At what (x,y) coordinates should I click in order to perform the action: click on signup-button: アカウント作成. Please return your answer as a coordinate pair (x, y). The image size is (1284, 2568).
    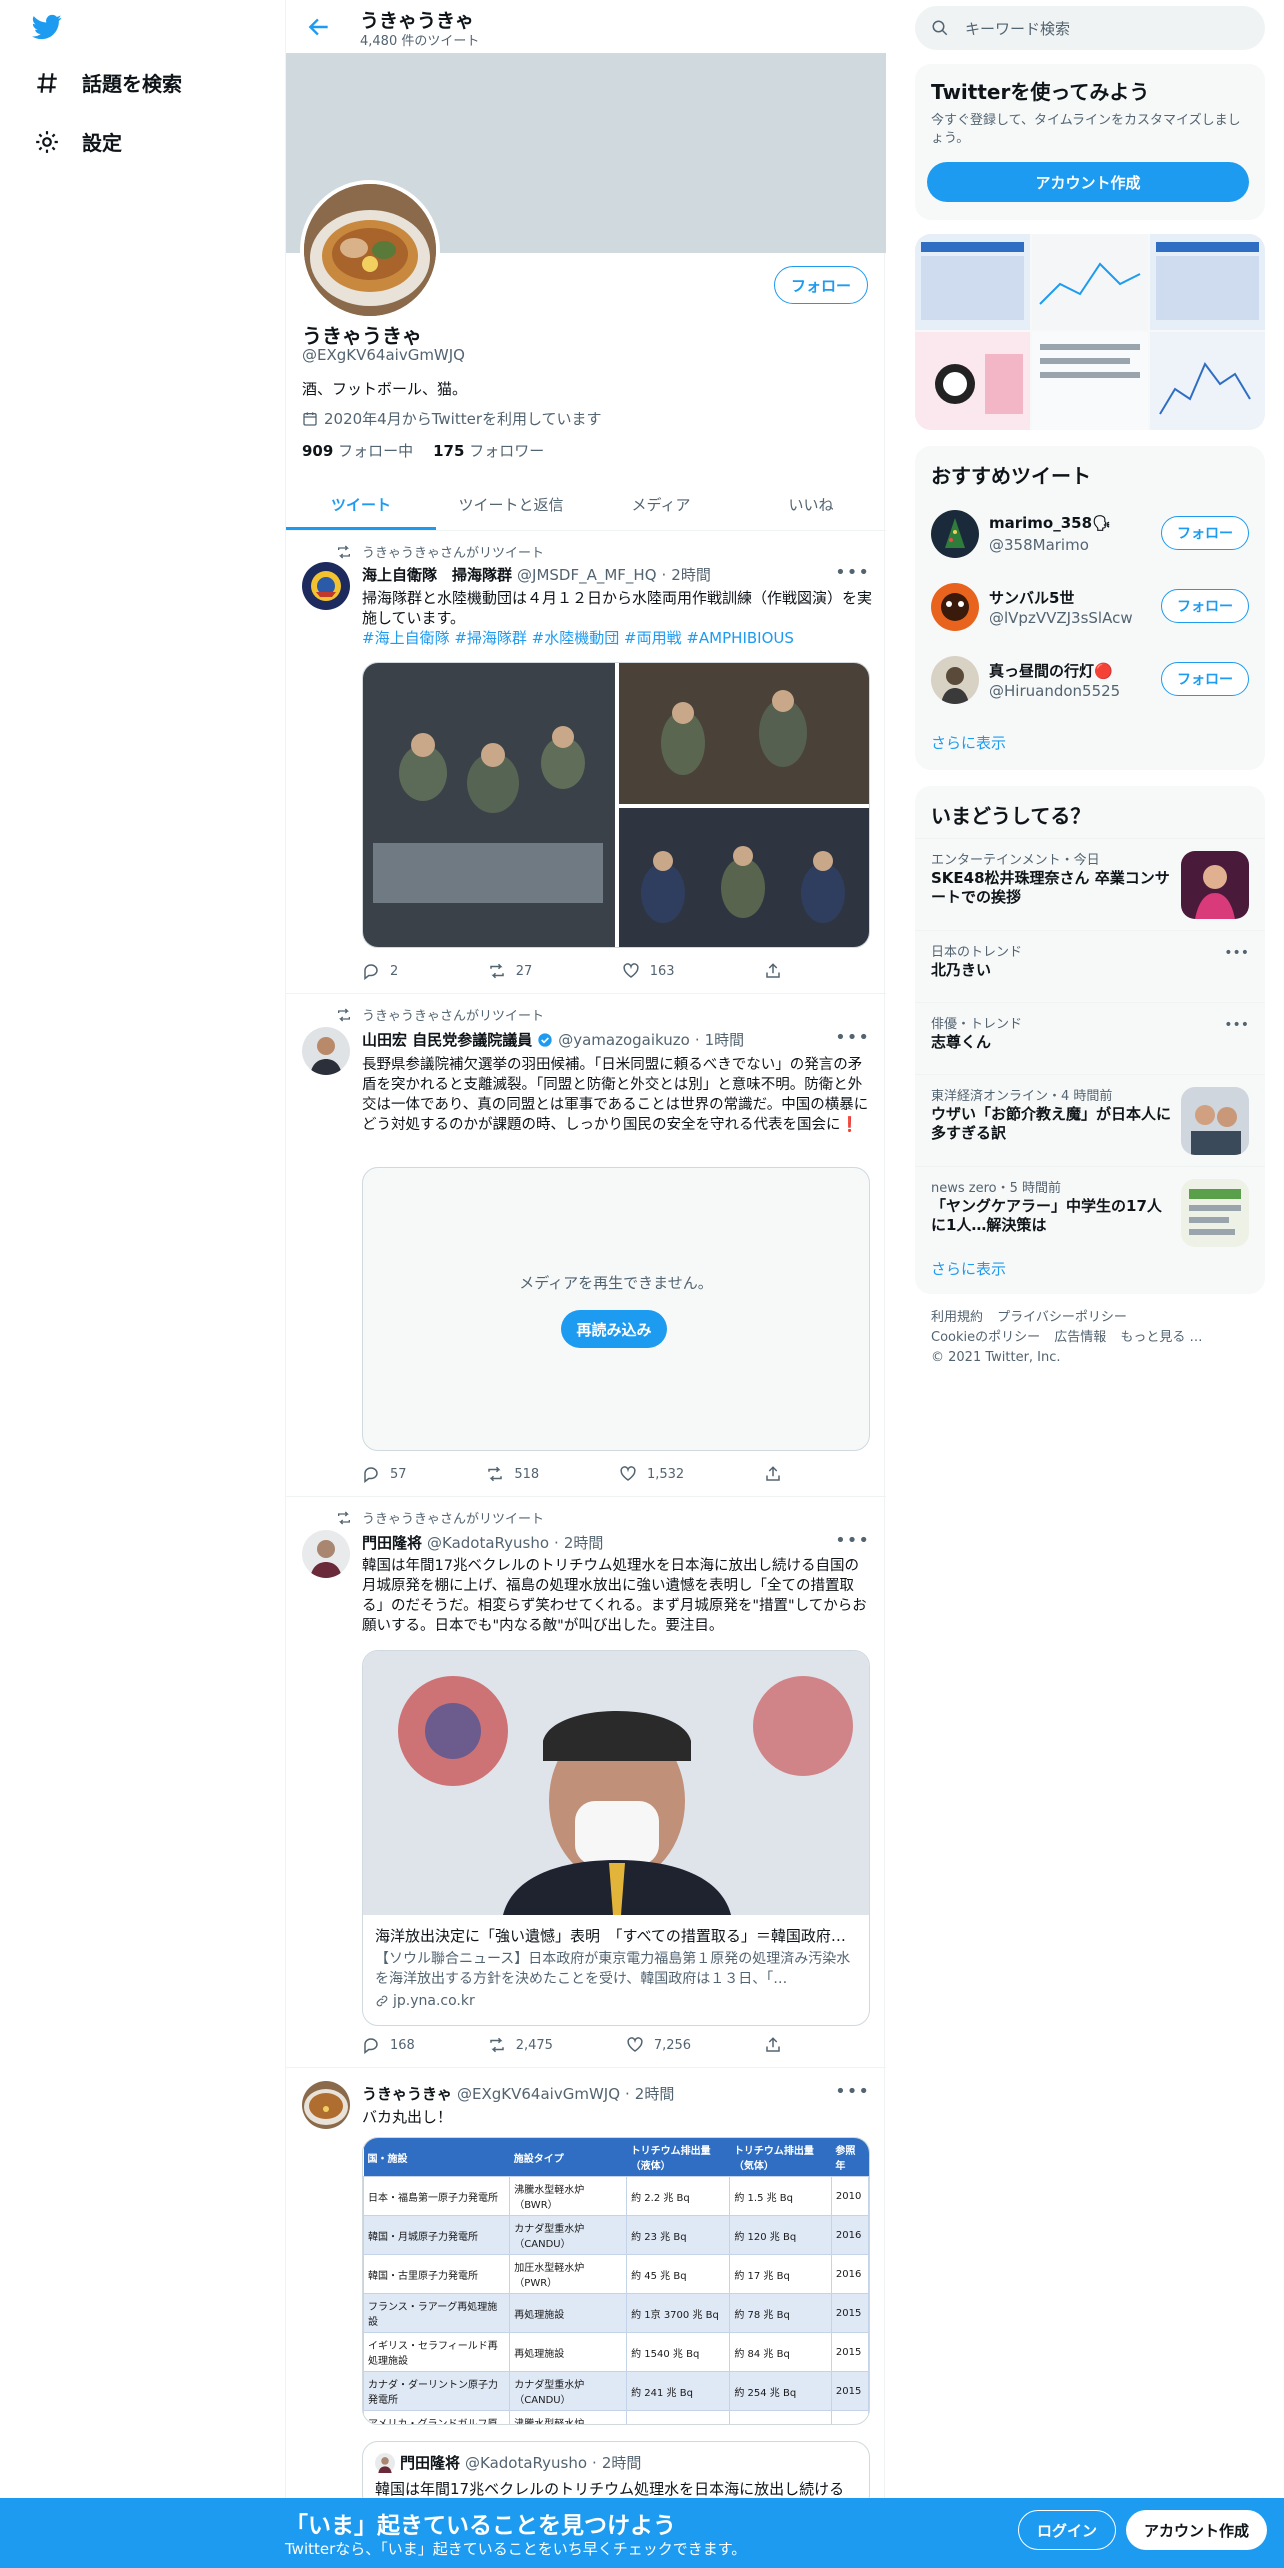
    Looking at the image, I should click on (1088, 182).